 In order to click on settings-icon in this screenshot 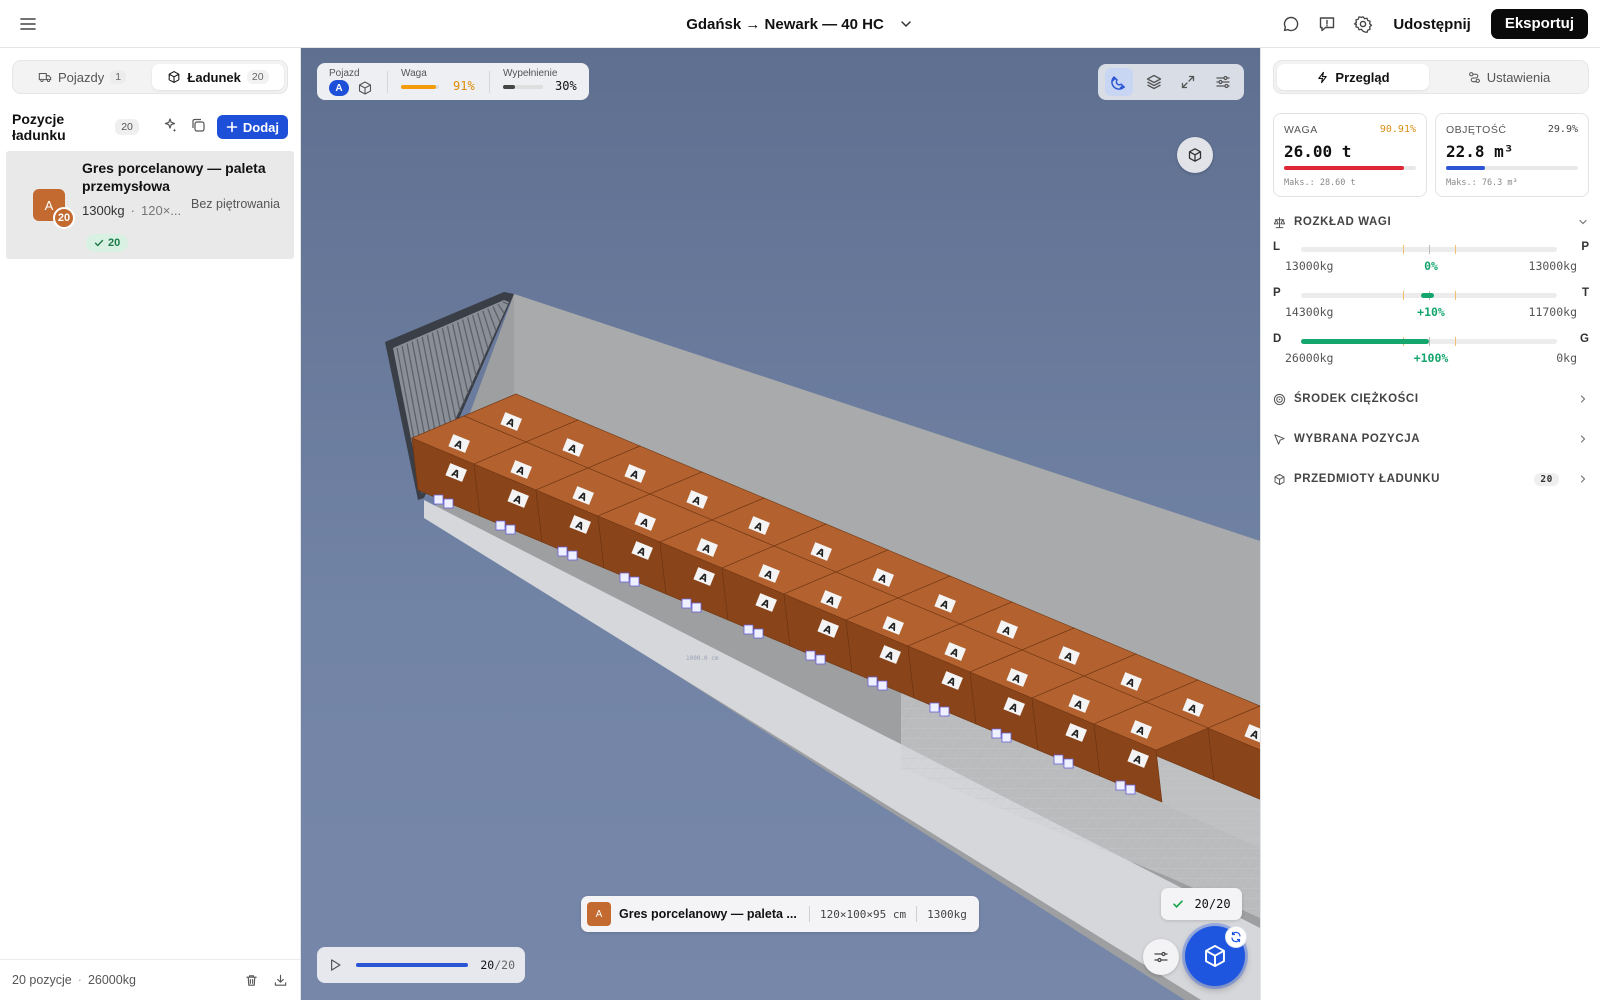, I will do `click(1363, 24)`.